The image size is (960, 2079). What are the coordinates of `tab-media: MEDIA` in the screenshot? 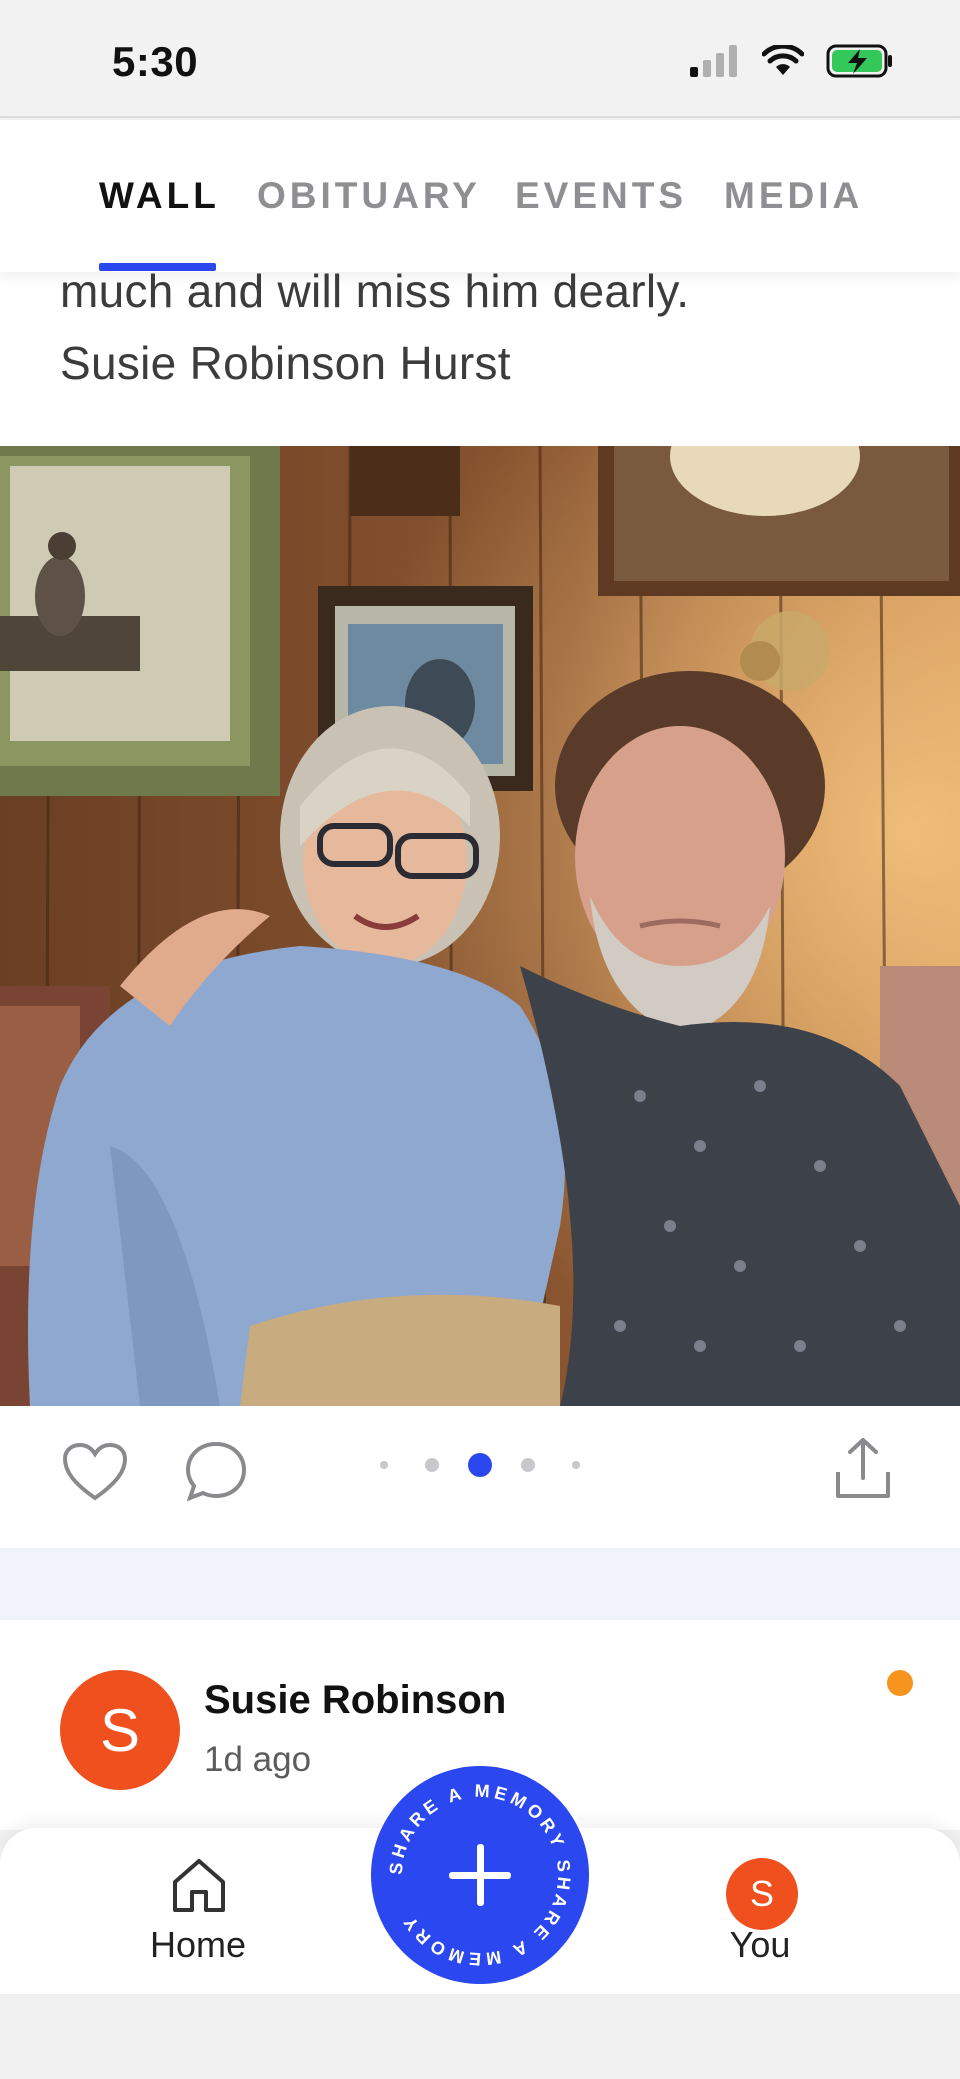 It's located at (793, 196).